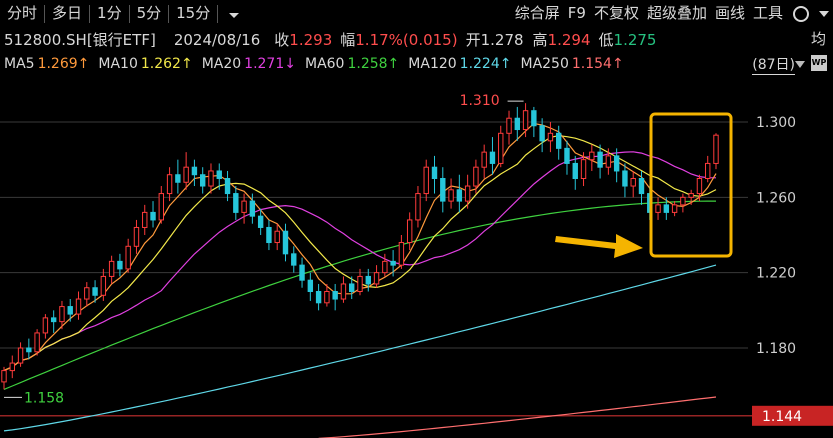  I want to click on ma250-label: MA250, so click(544, 64).